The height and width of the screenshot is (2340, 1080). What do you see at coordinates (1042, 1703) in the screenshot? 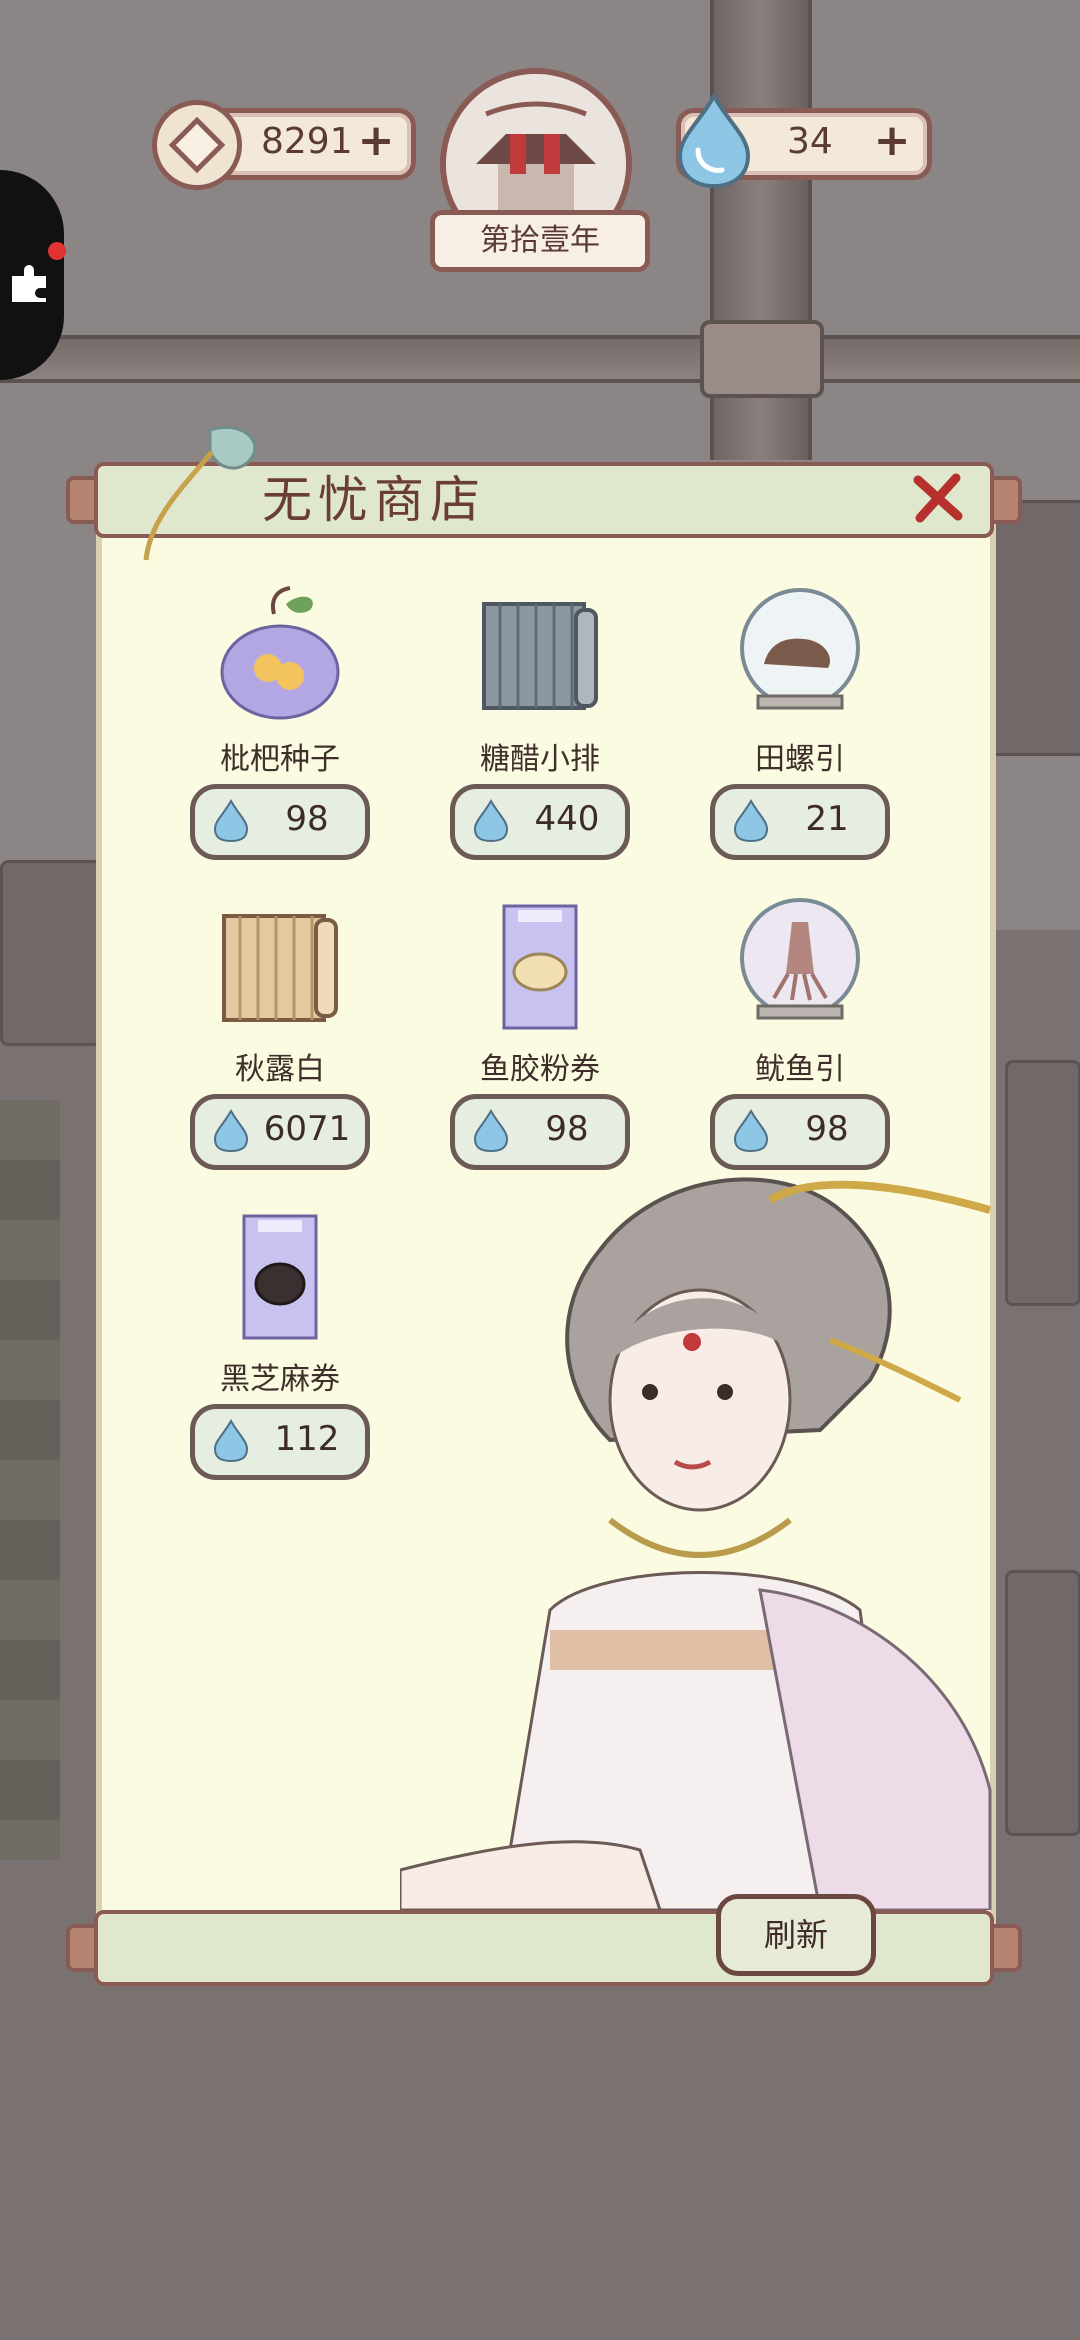
I see `right-shelf-lower` at bounding box center [1042, 1703].